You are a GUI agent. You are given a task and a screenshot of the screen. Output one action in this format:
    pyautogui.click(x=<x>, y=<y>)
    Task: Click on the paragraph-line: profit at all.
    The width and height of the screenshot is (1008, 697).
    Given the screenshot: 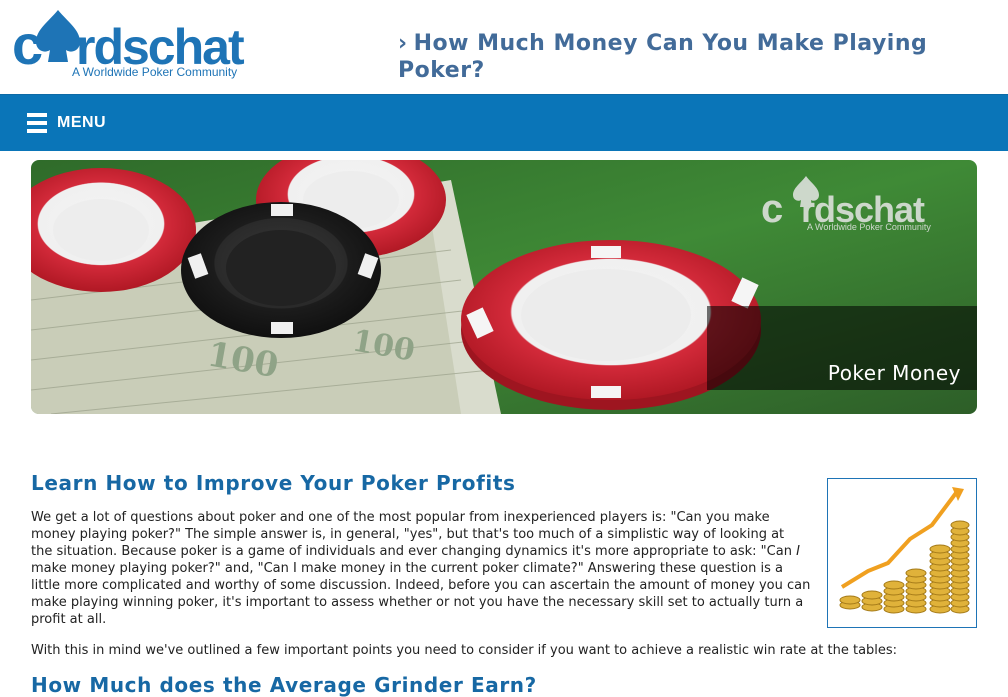 What is the action you would take?
    pyautogui.click(x=69, y=619)
    